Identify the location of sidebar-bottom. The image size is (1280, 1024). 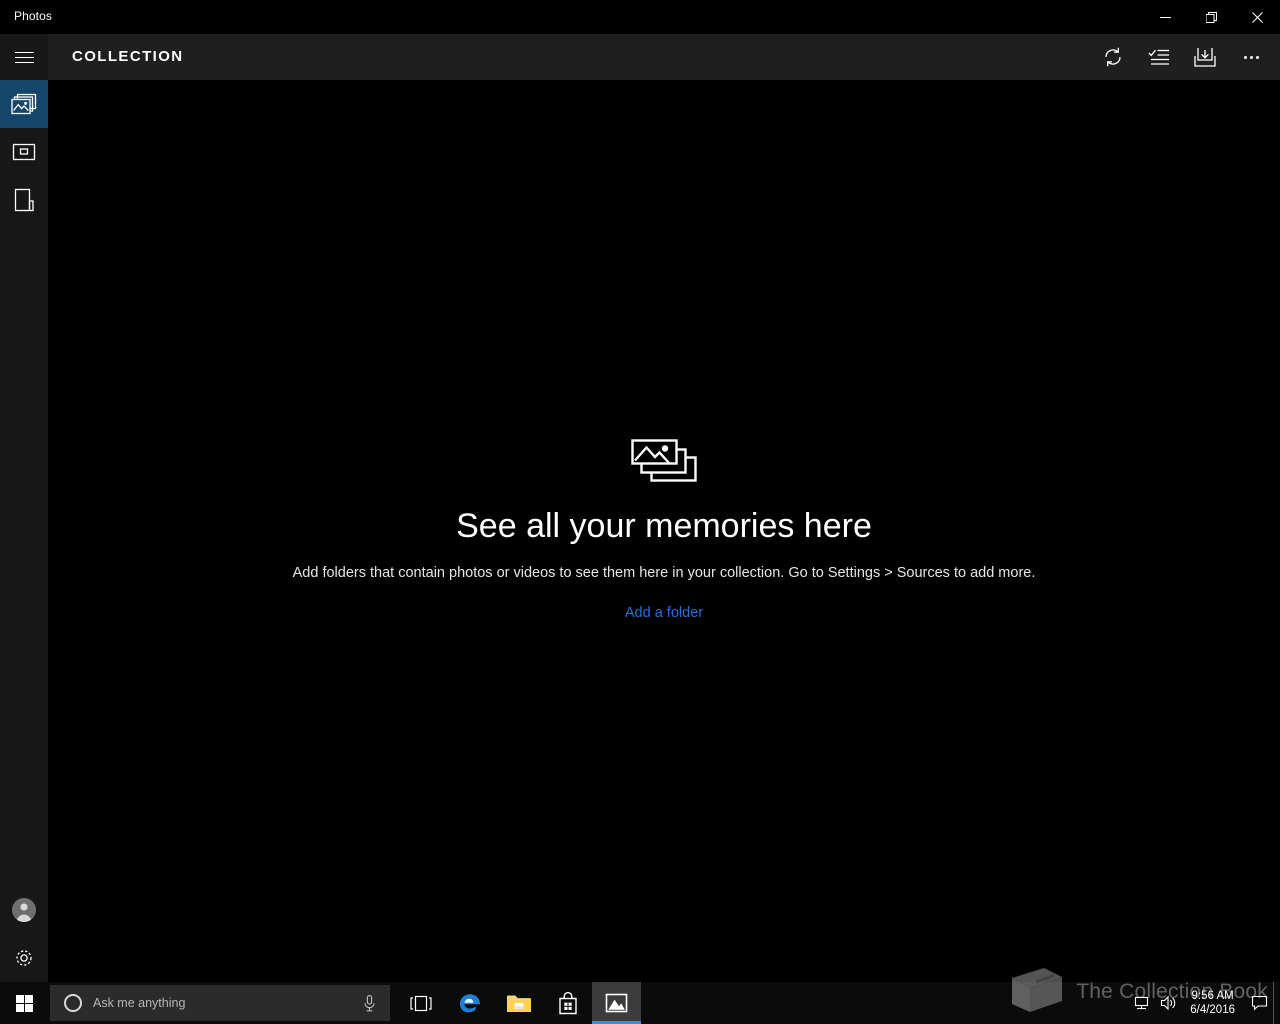
(24, 934).